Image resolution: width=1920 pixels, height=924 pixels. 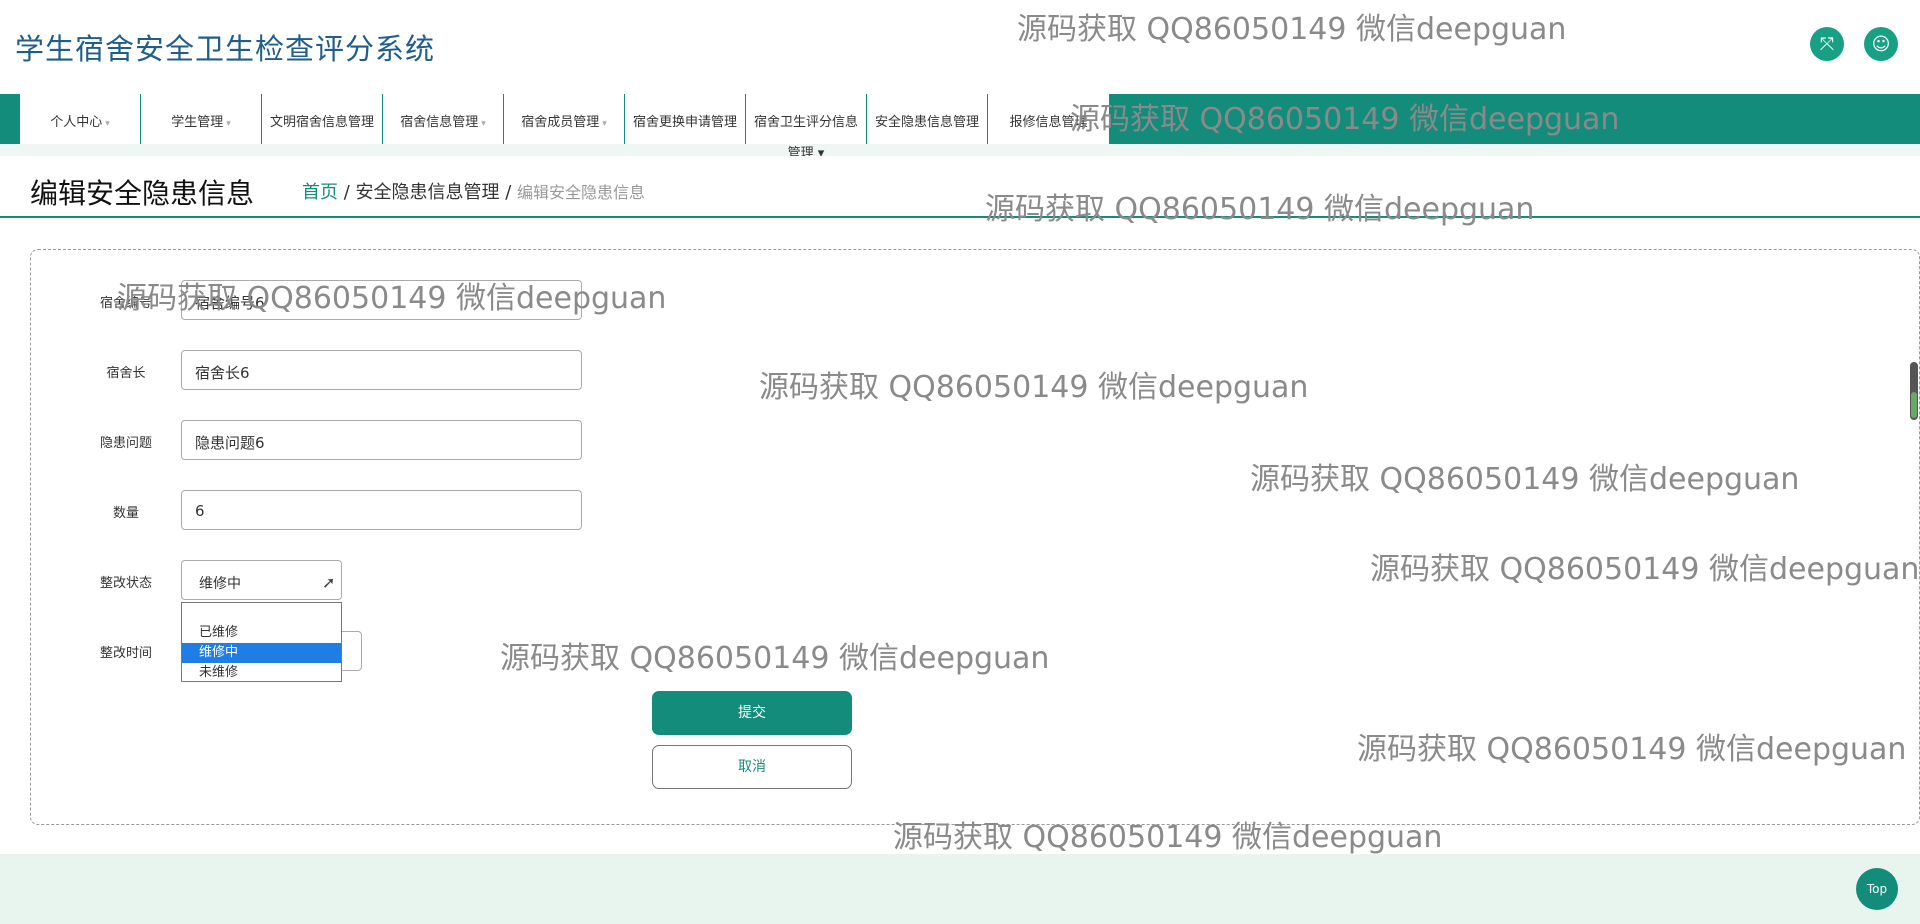 What do you see at coordinates (320, 192) in the screenshot?
I see `breadcrumb-home: 首页` at bounding box center [320, 192].